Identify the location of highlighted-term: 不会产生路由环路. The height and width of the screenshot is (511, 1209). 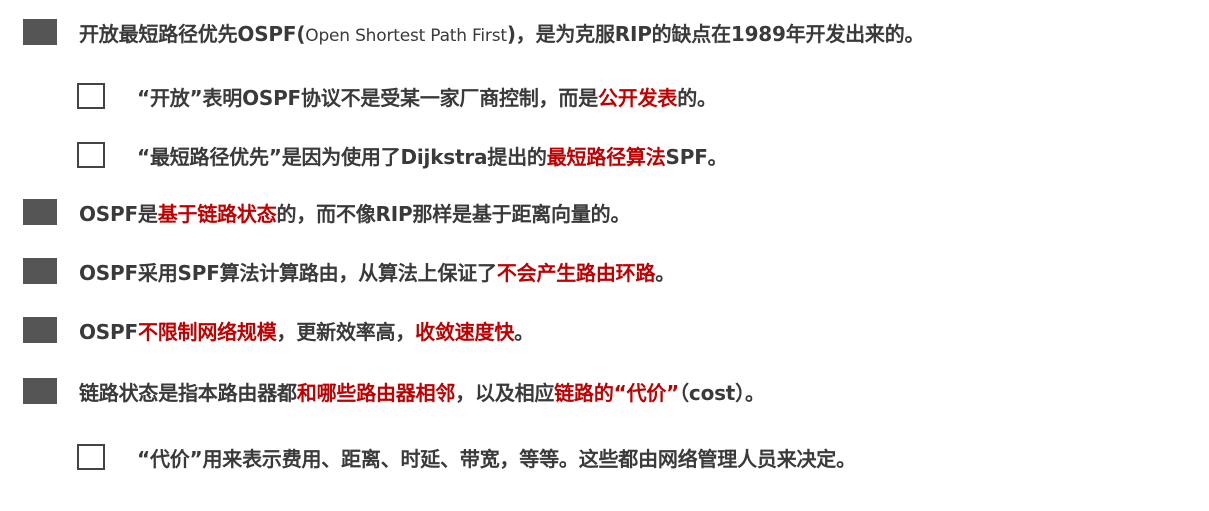
(576, 272).